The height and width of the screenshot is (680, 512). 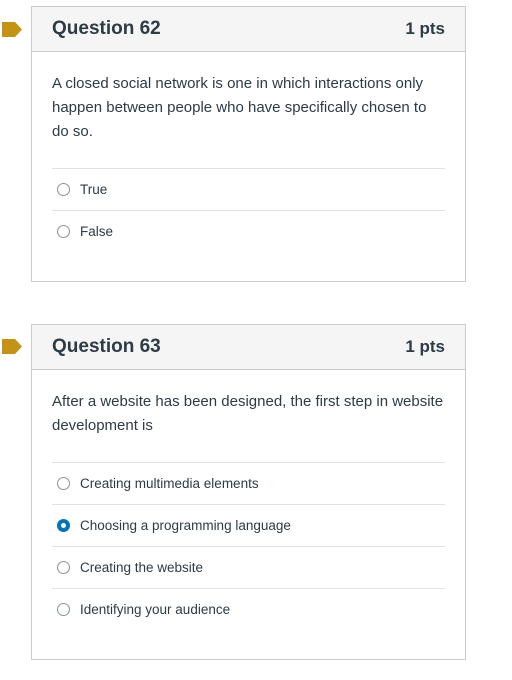 What do you see at coordinates (169, 483) in the screenshot?
I see `answer-label: Creating multimedia elements` at bounding box center [169, 483].